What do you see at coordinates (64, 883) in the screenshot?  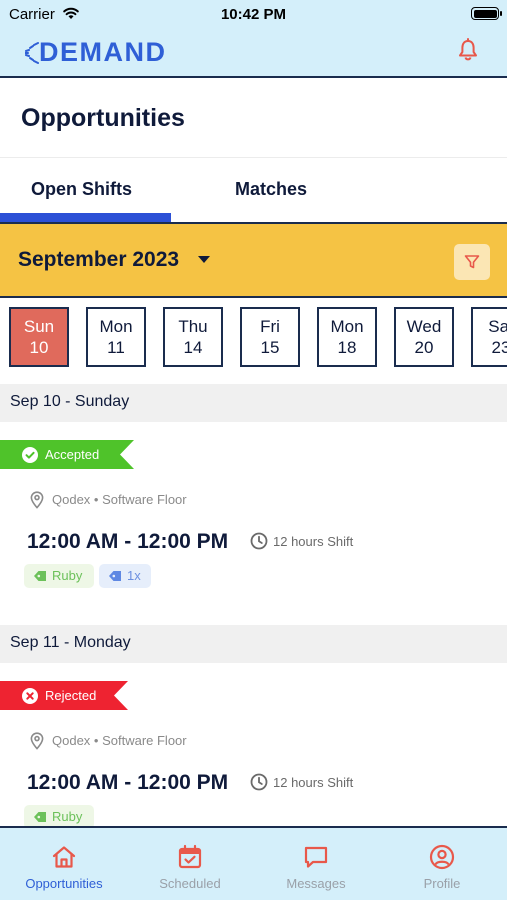 I see `nav-label: Opportunities` at bounding box center [64, 883].